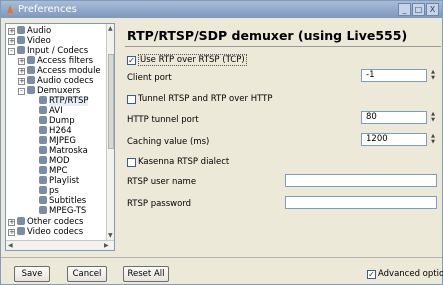 This screenshot has height=285, width=443. I want to click on client-port-spinner: ▲ ▼, so click(433, 75).